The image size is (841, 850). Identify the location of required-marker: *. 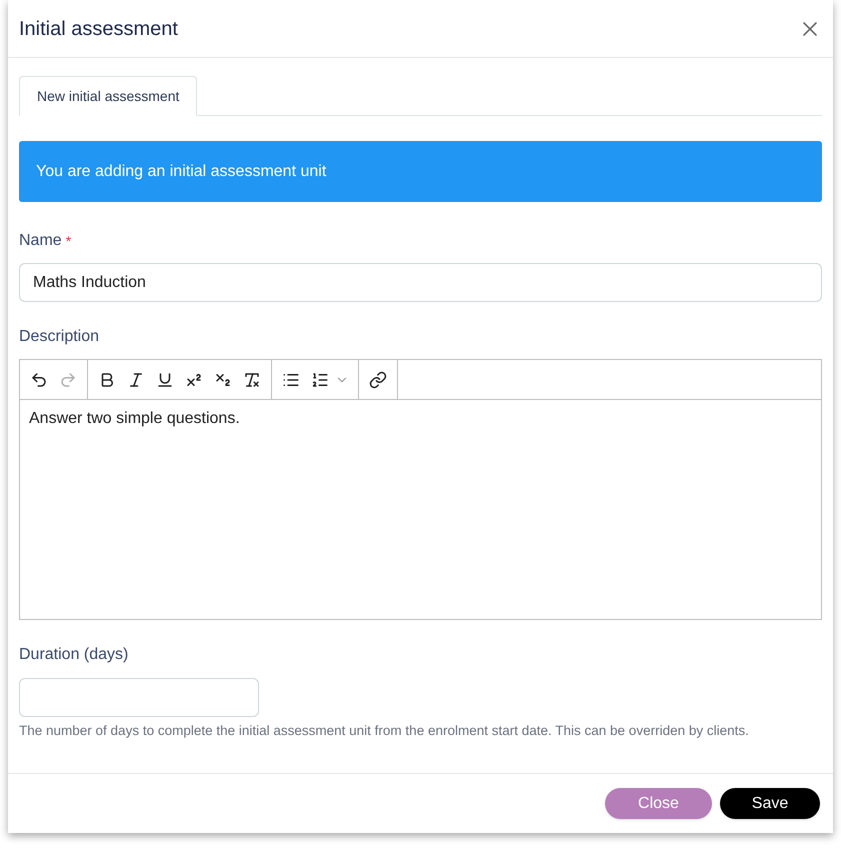
(69, 241).